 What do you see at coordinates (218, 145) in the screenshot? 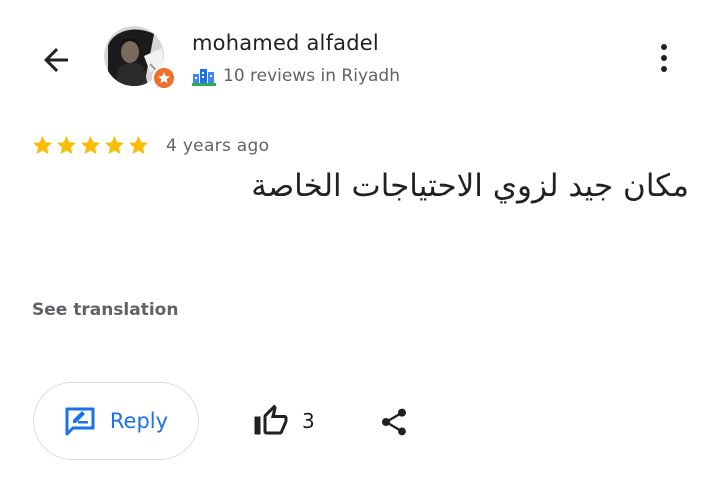
I see `review-time: 4 years ago` at bounding box center [218, 145].